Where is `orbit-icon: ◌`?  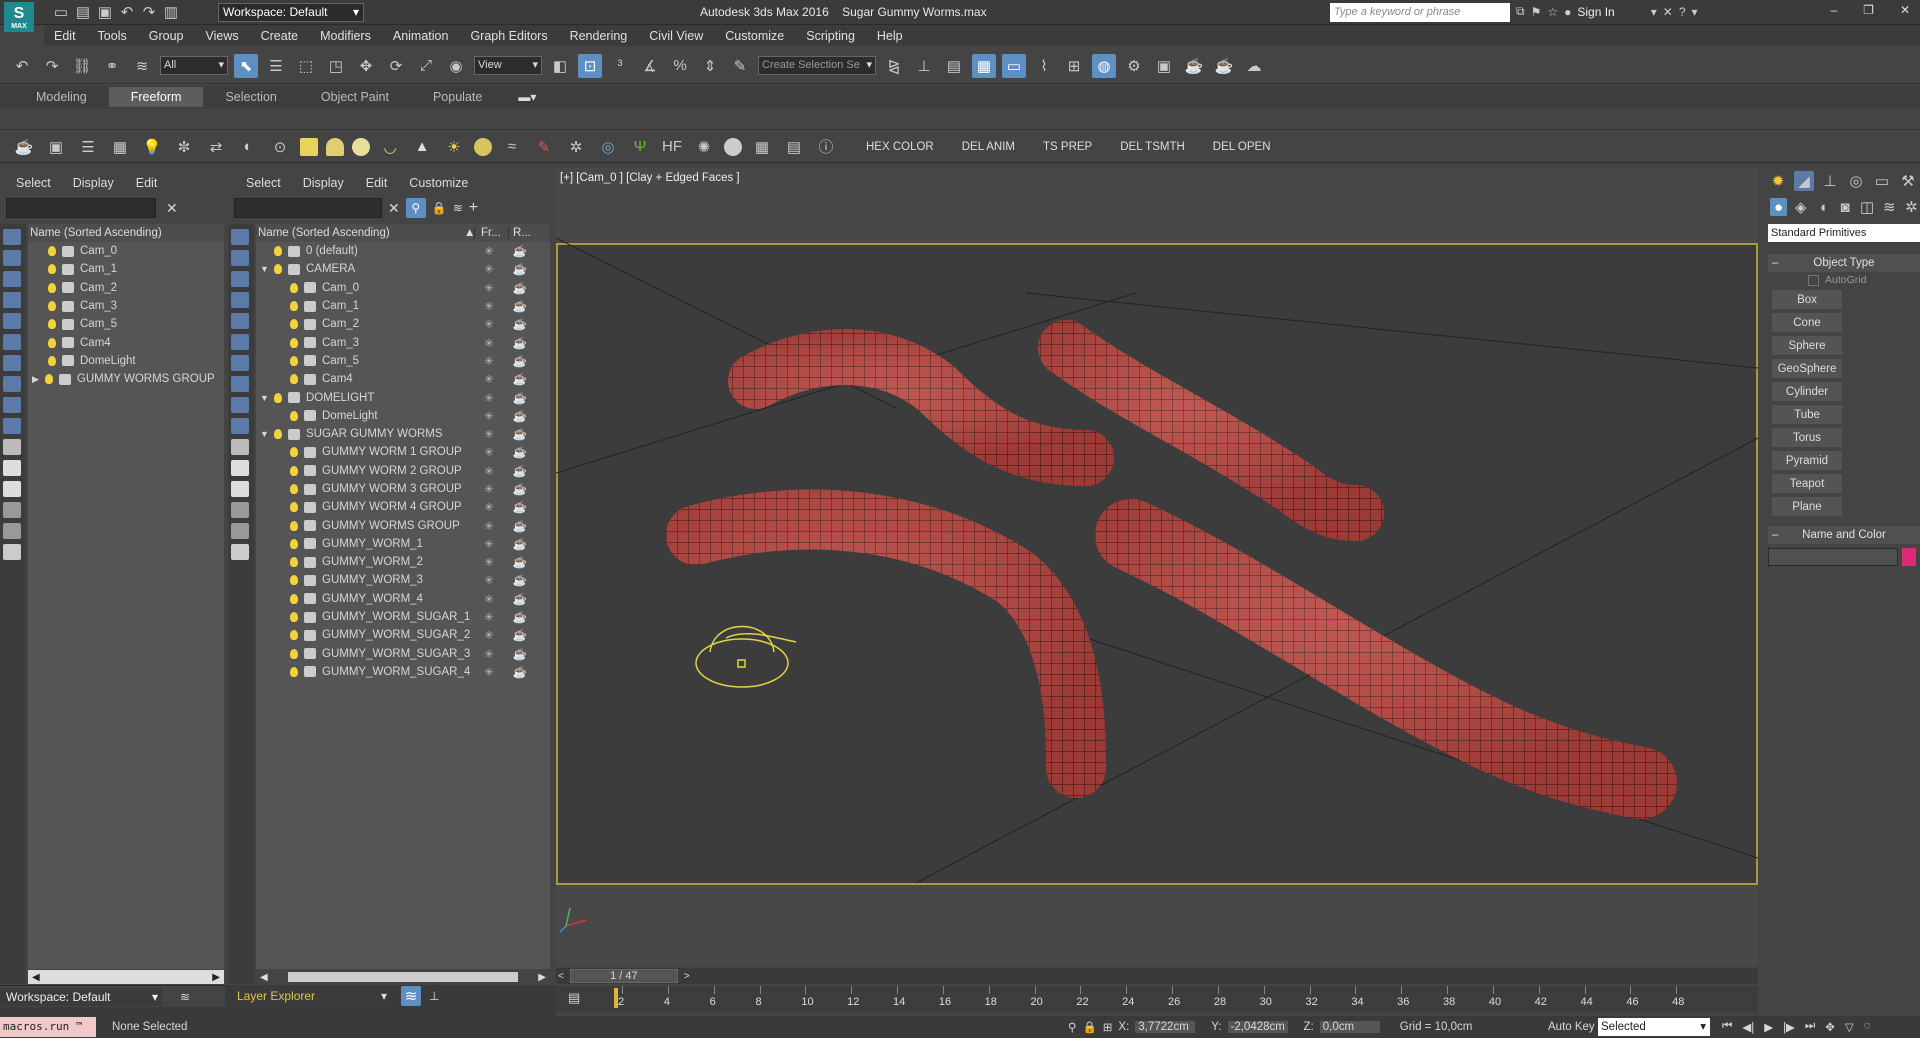
orbit-icon: ◌ is located at coordinates (1867, 1027).